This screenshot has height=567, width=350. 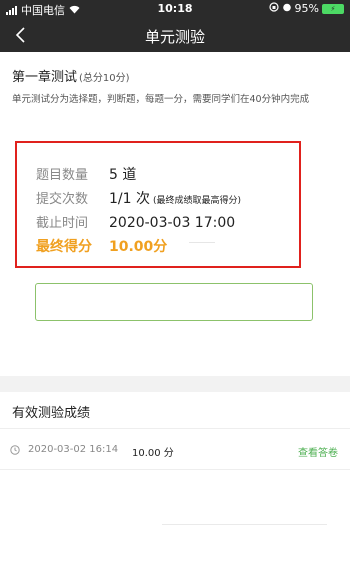 I want to click on status-right: 95% ⚡, so click(x=306, y=8).